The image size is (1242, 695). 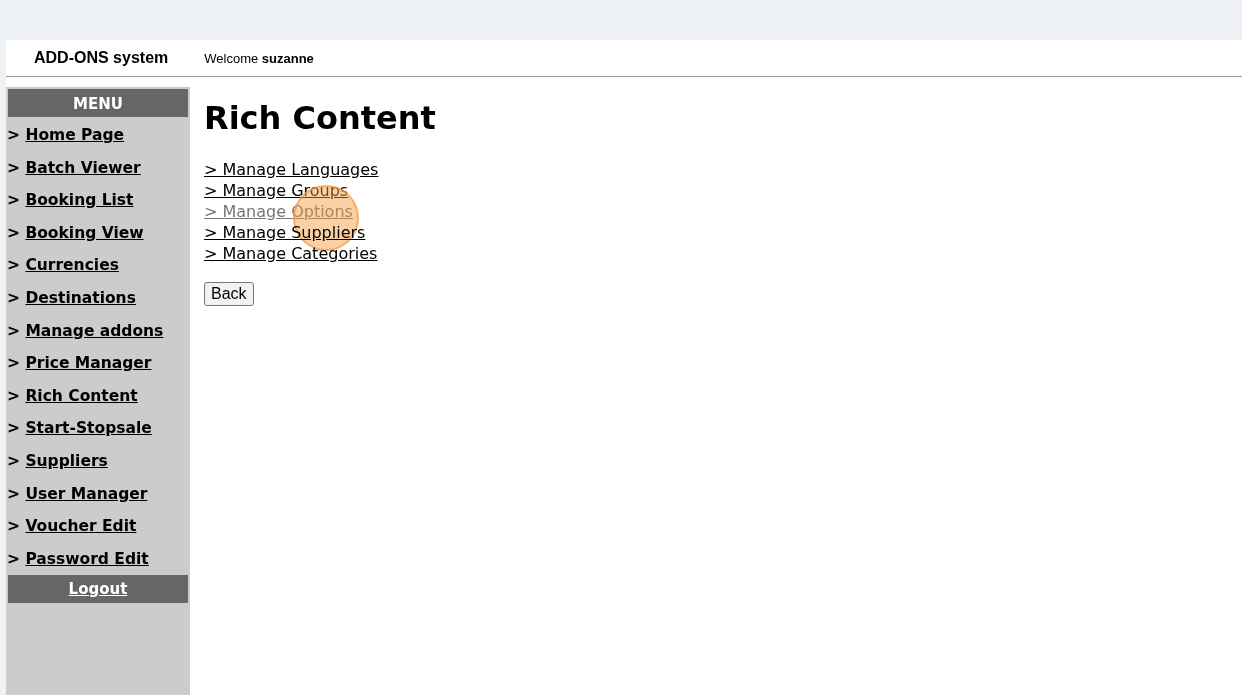 What do you see at coordinates (229, 294) in the screenshot?
I see `back-button: Back` at bounding box center [229, 294].